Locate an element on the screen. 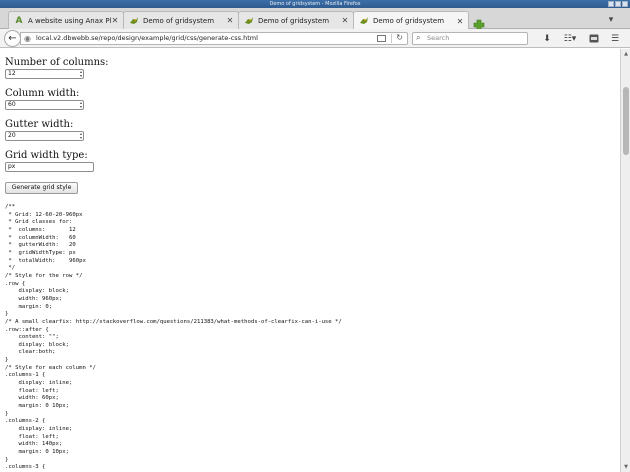 Image resolution: width=630 pixels, height=472 pixels. scrollbar-thumb is located at coordinates (626, 121).